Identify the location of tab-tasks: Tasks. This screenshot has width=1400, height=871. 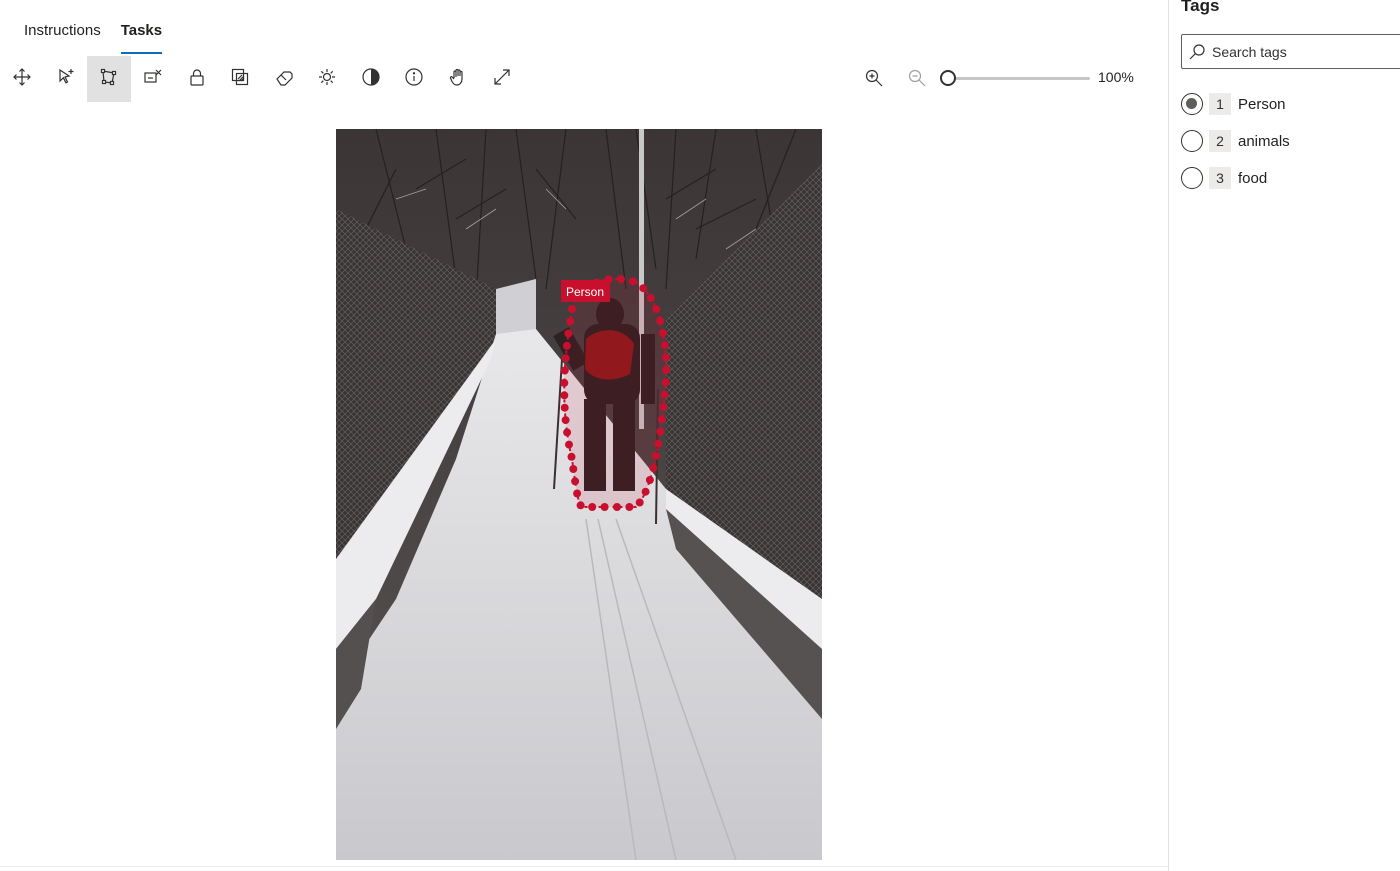
(141, 34).